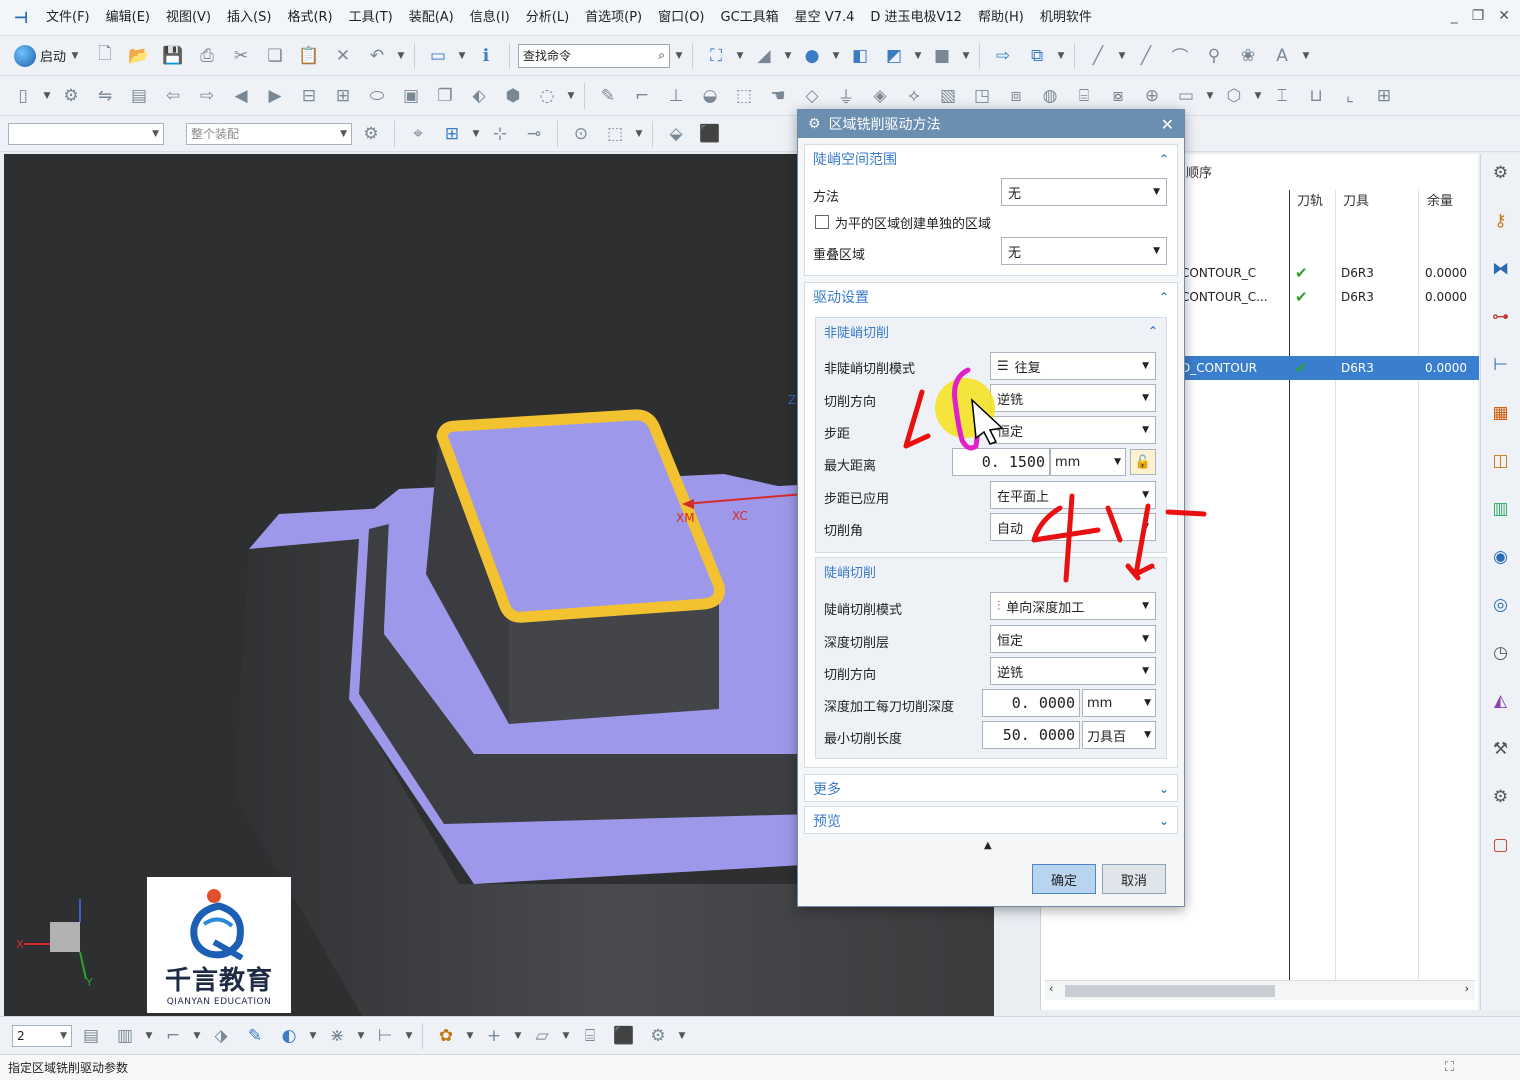 The width and height of the screenshot is (1520, 1080). I want to click on move-object-icon: ⬗, so click(221, 1036).